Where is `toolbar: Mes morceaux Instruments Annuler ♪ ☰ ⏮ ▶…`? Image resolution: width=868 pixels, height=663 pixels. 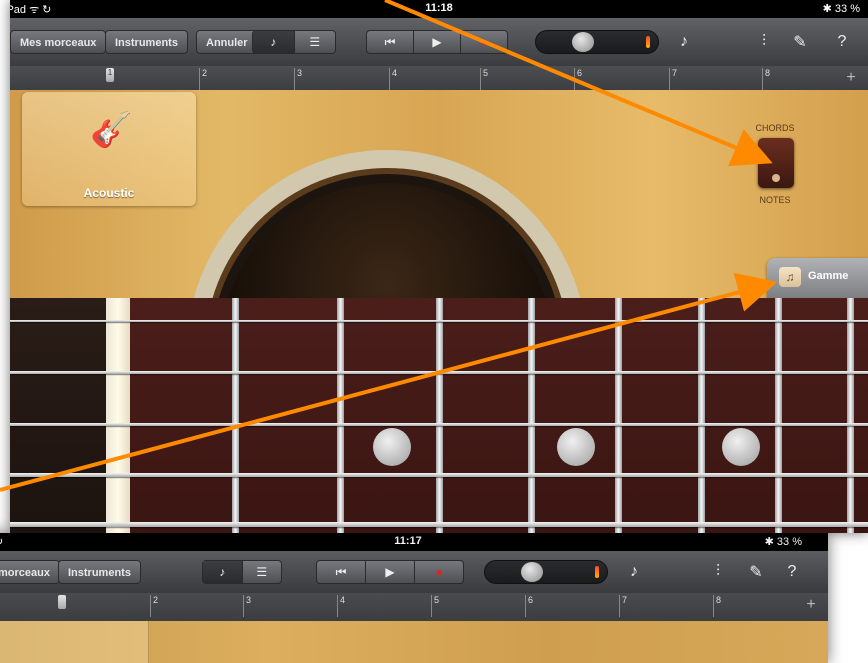
toolbar: Mes morceaux Instruments Annuler ♪ ☰ ⏮ ▶… is located at coordinates (439, 42).